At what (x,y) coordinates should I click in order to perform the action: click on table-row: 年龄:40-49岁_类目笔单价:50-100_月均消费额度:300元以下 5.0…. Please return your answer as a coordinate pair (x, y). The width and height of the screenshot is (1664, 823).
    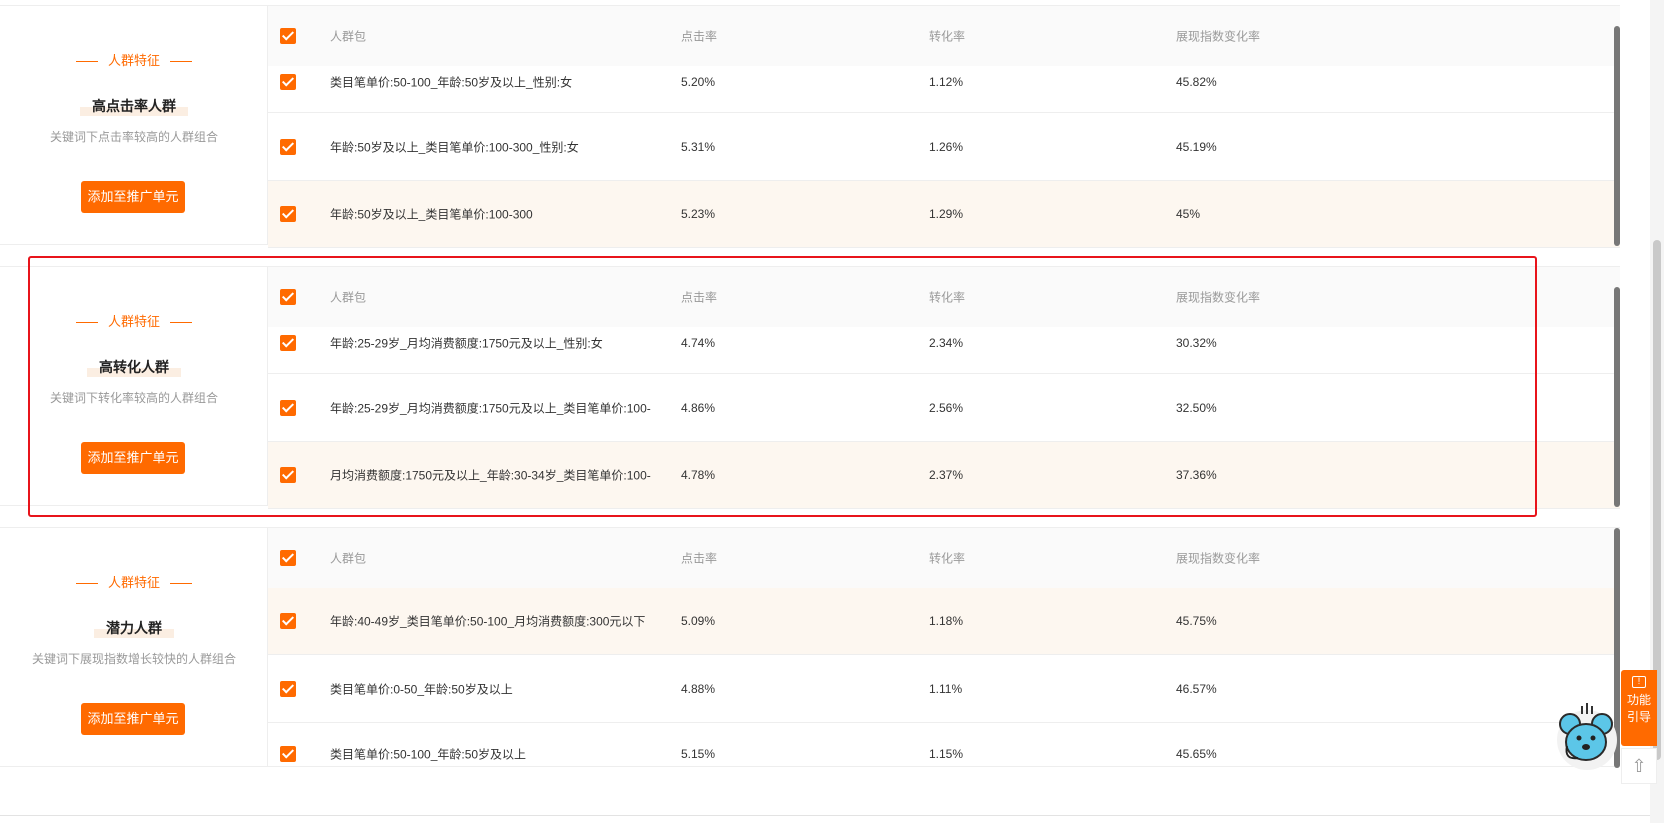
    Looking at the image, I should click on (944, 621).